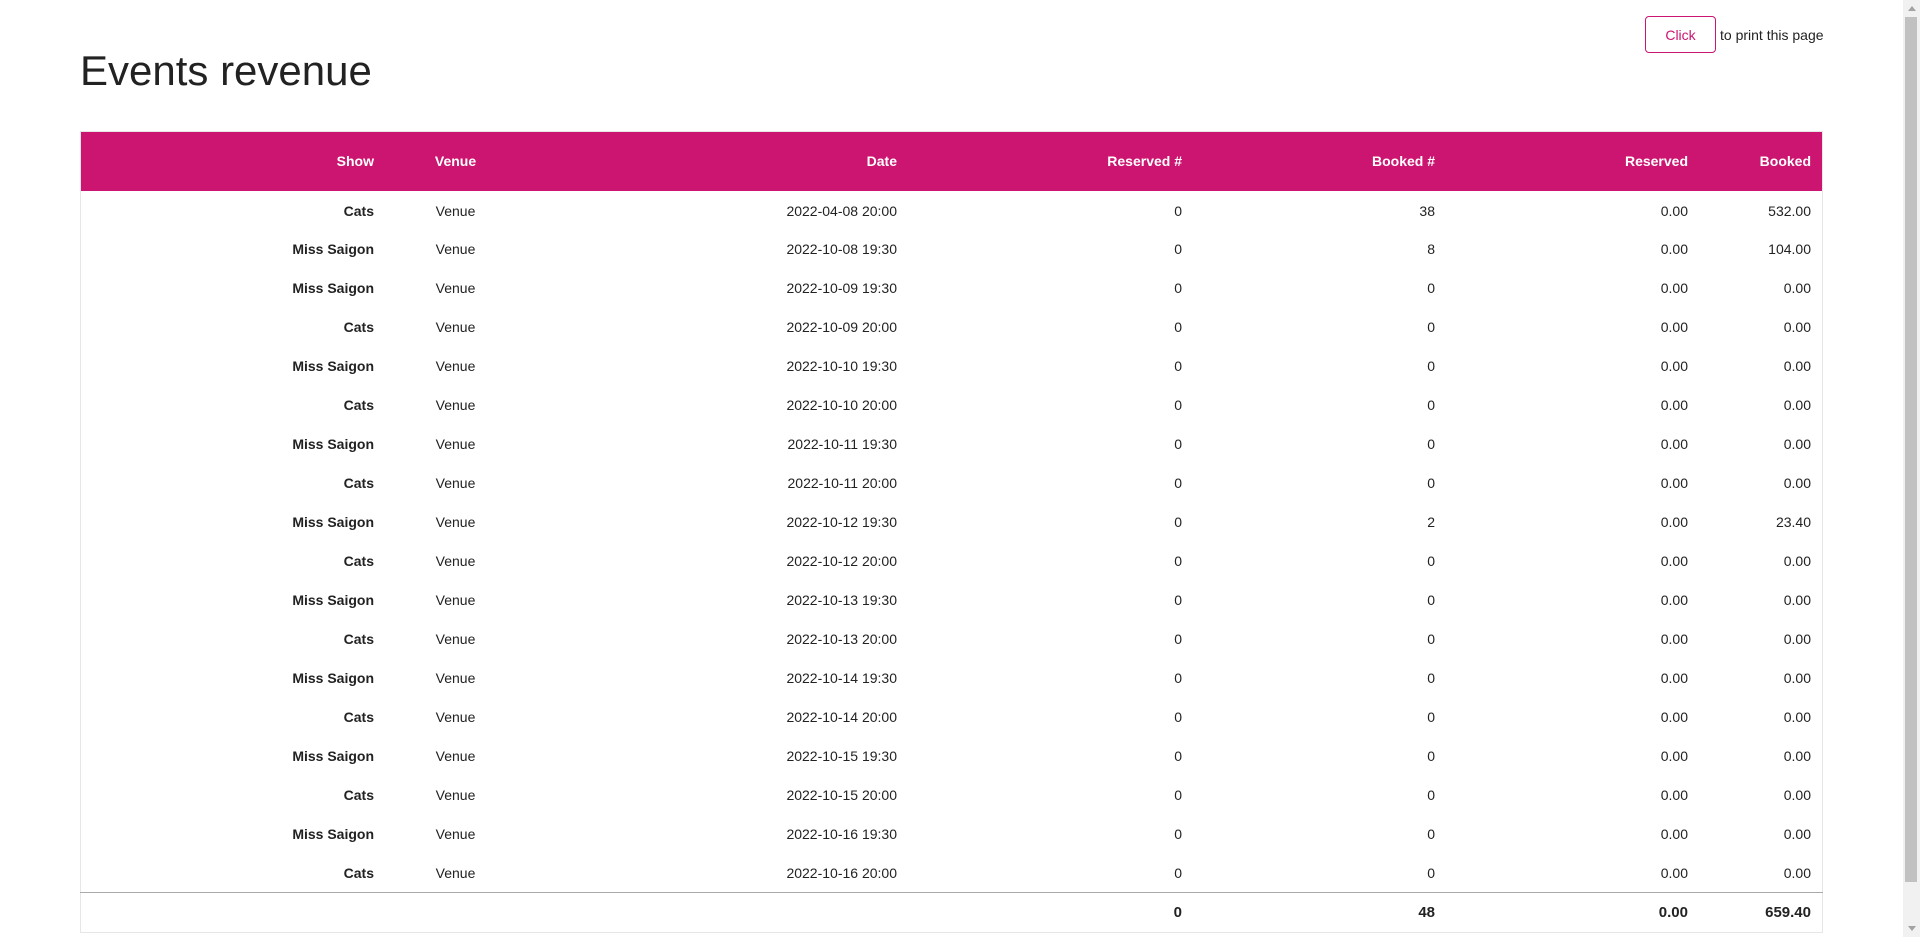 Image resolution: width=1920 pixels, height=937 pixels. I want to click on table-row: CatsVenue2022-10-09 20:00000.000.00, so click(952, 327).